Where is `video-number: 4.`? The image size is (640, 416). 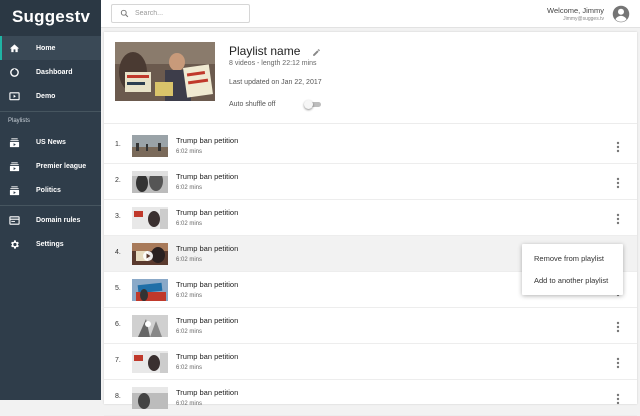 video-number: 4. is located at coordinates (118, 252).